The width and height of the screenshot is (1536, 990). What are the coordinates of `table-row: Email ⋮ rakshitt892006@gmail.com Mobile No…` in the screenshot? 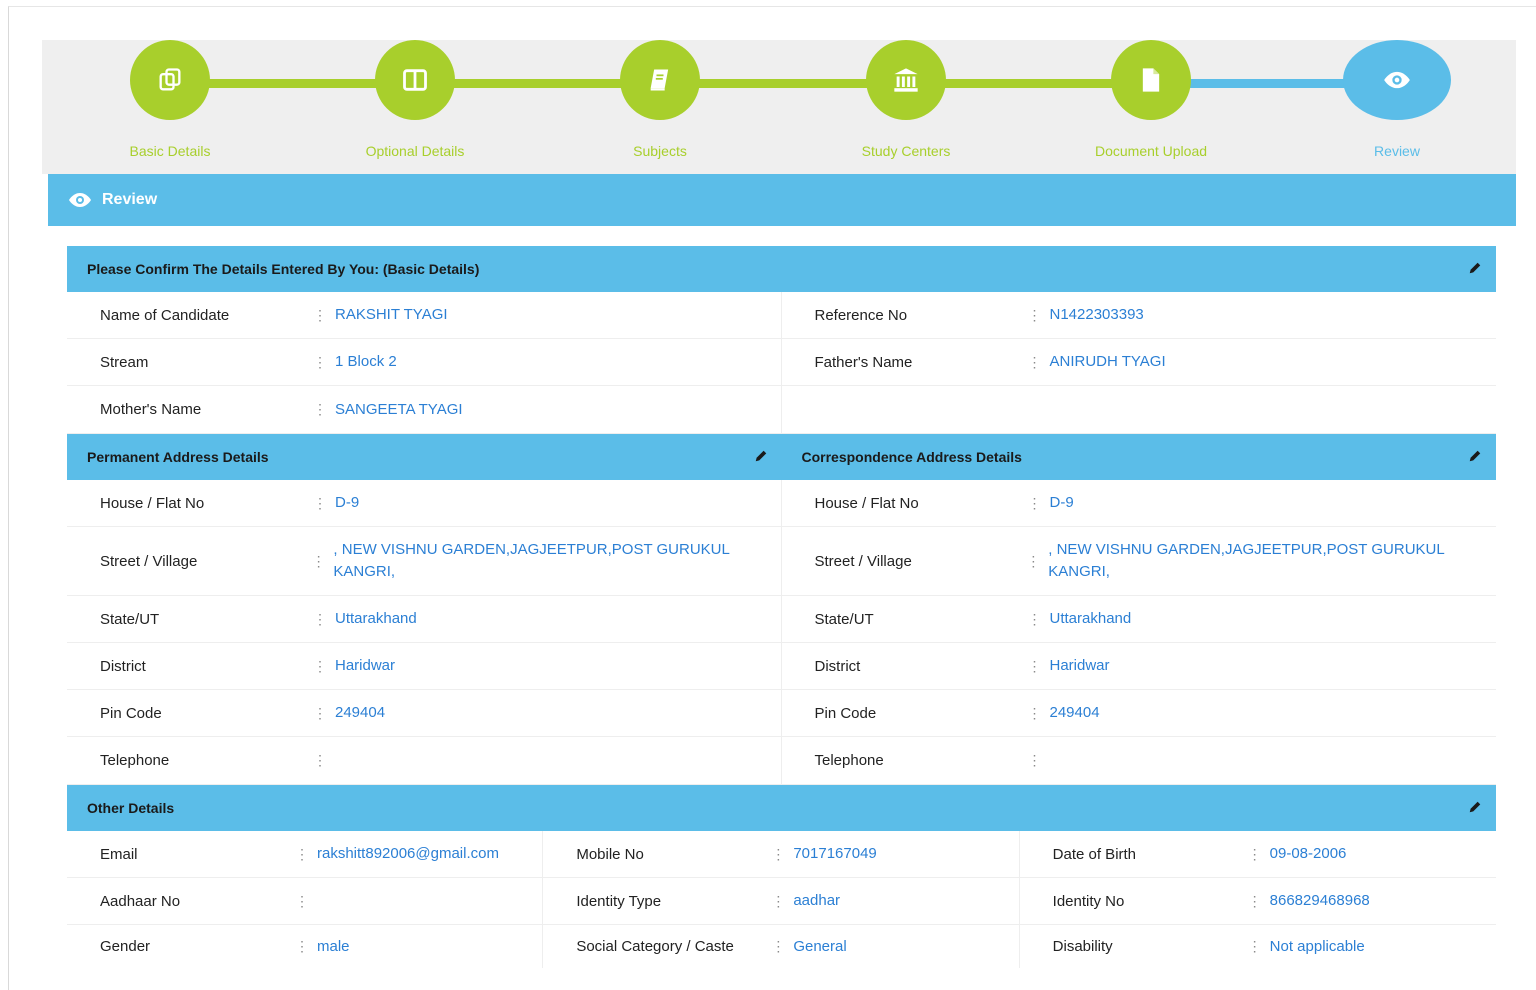 It's located at (781, 854).